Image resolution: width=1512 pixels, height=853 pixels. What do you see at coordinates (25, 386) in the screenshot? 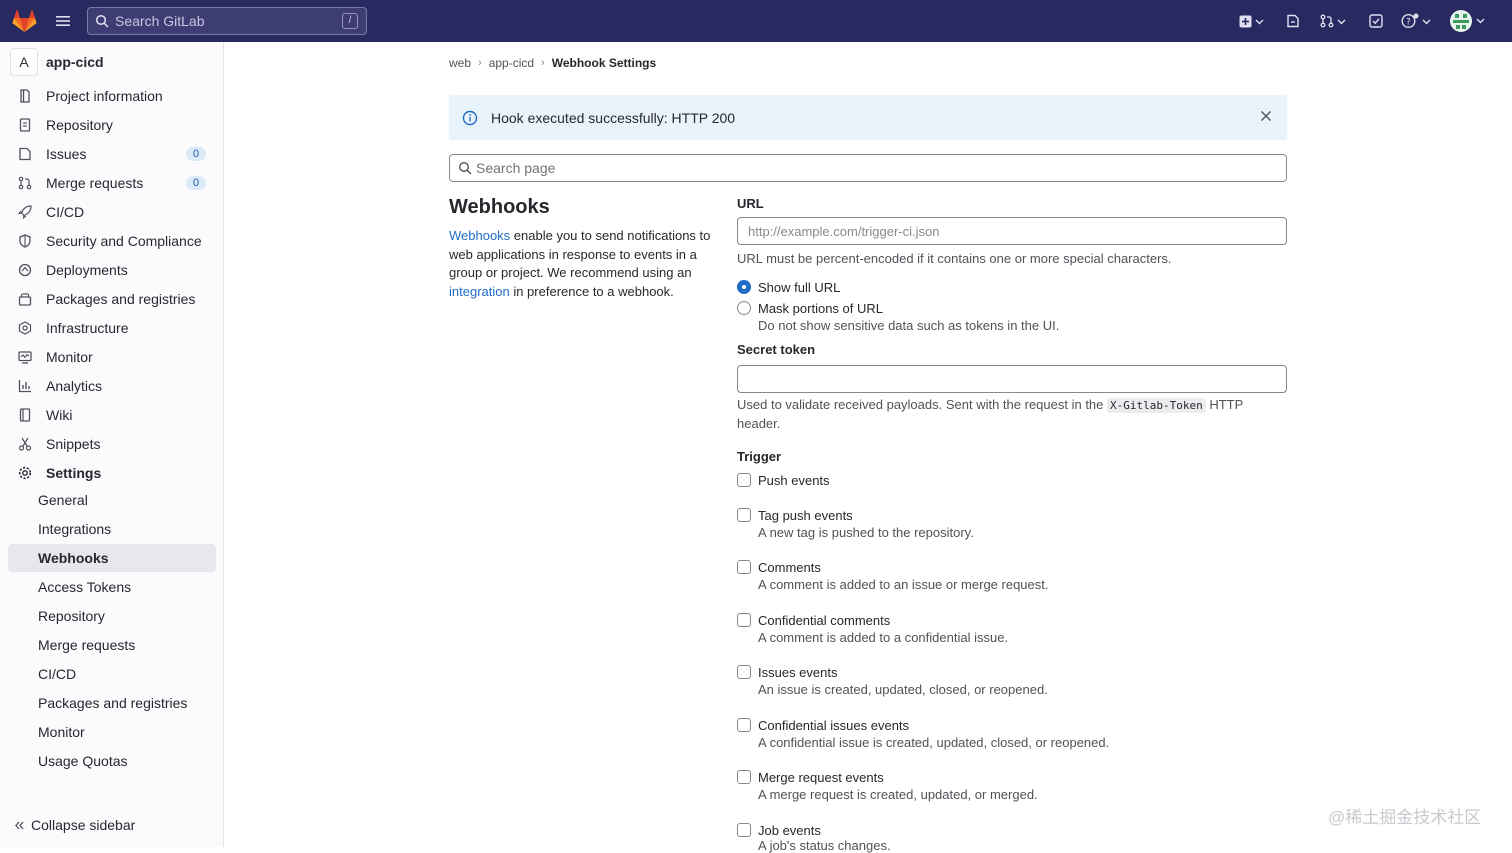
I see `chart-icon` at bounding box center [25, 386].